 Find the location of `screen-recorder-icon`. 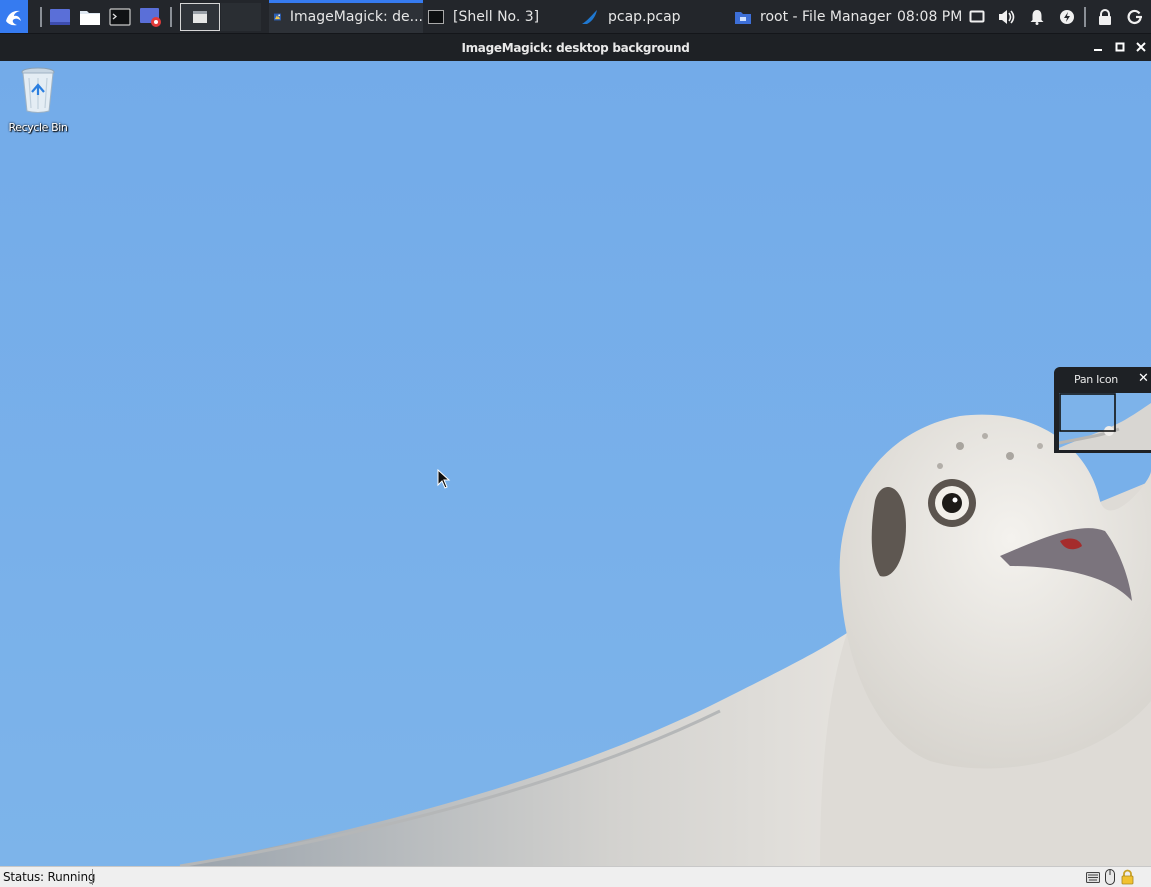

screen-recorder-icon is located at coordinates (151, 16).